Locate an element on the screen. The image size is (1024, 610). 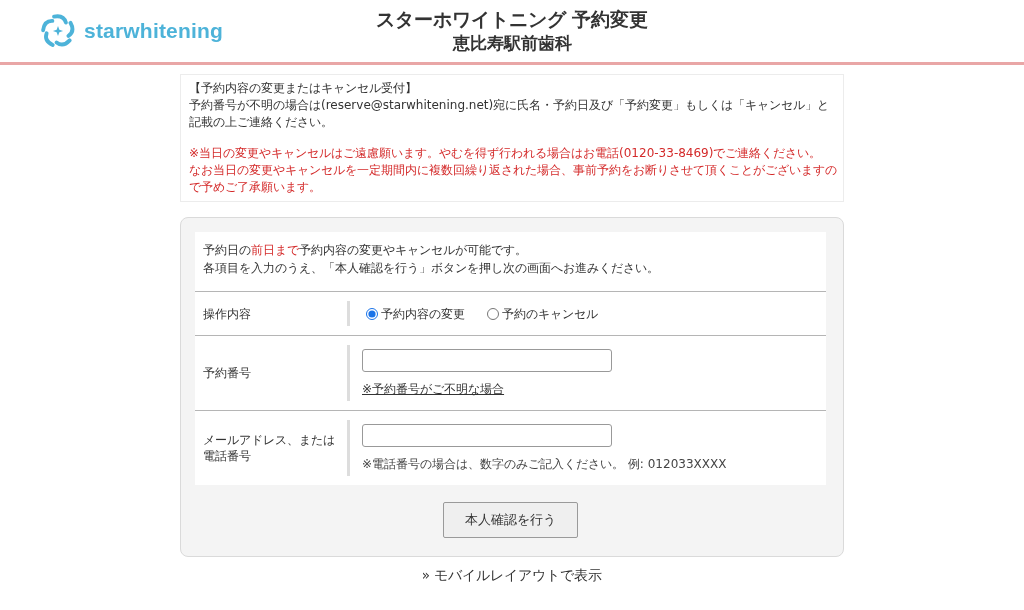
intro-text: 予約日の前日まで予約内容の変更やキャンセルが可能です。 is located at coordinates (365, 250).